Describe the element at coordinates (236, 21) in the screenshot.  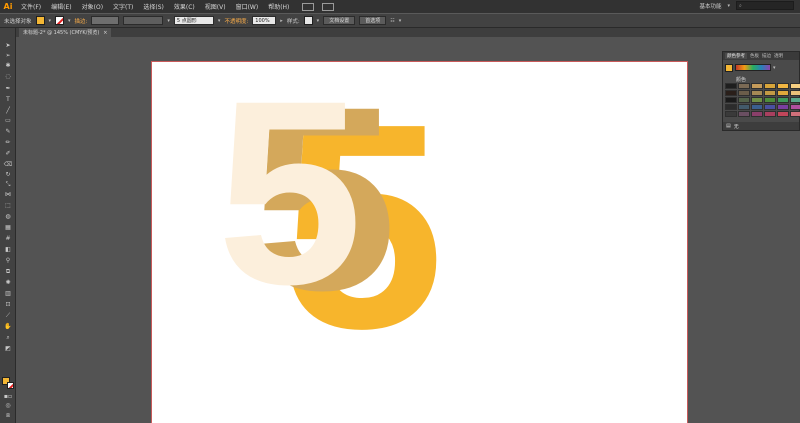
I see `opacity-label: 不透明度:` at that location.